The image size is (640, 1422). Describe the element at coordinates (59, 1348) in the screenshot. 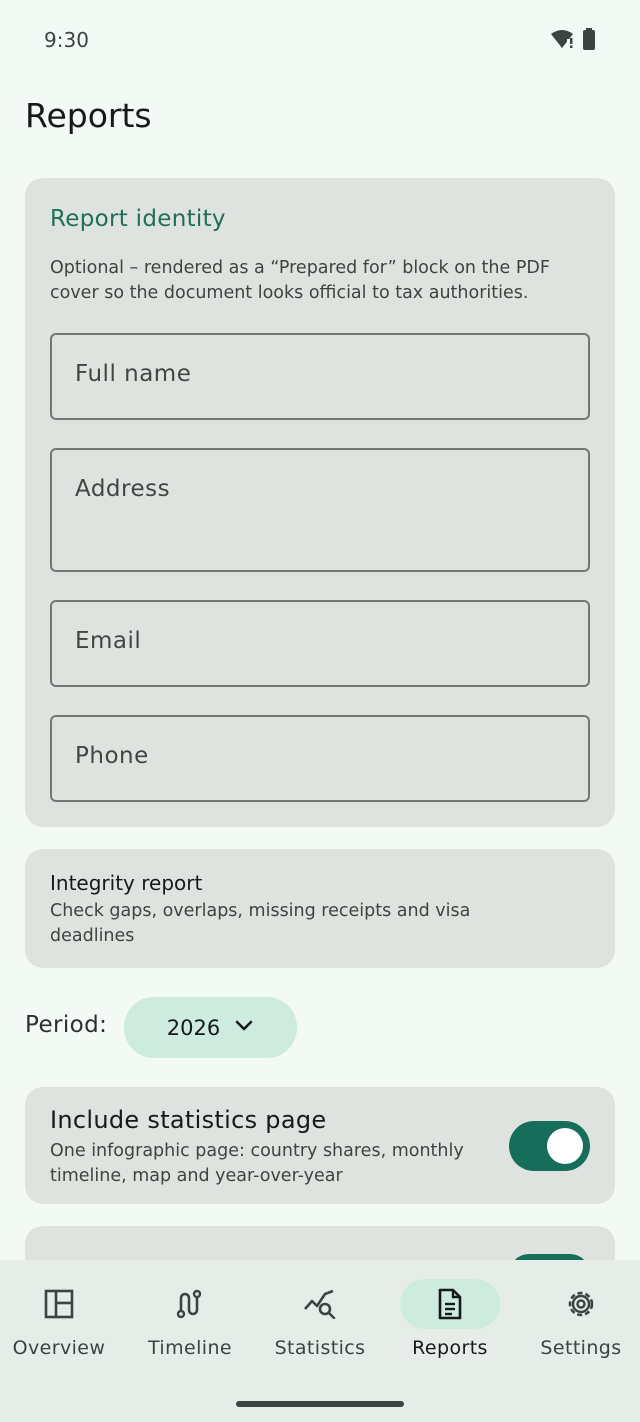

I see `nav-label-overview: Overview` at that location.